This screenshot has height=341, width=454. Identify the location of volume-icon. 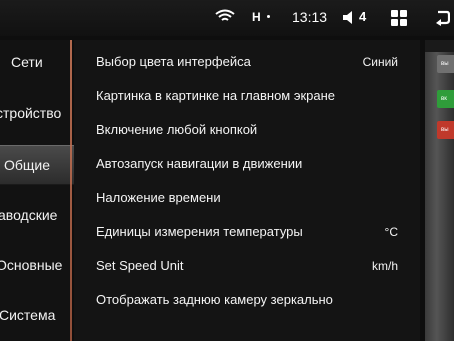
(349, 17).